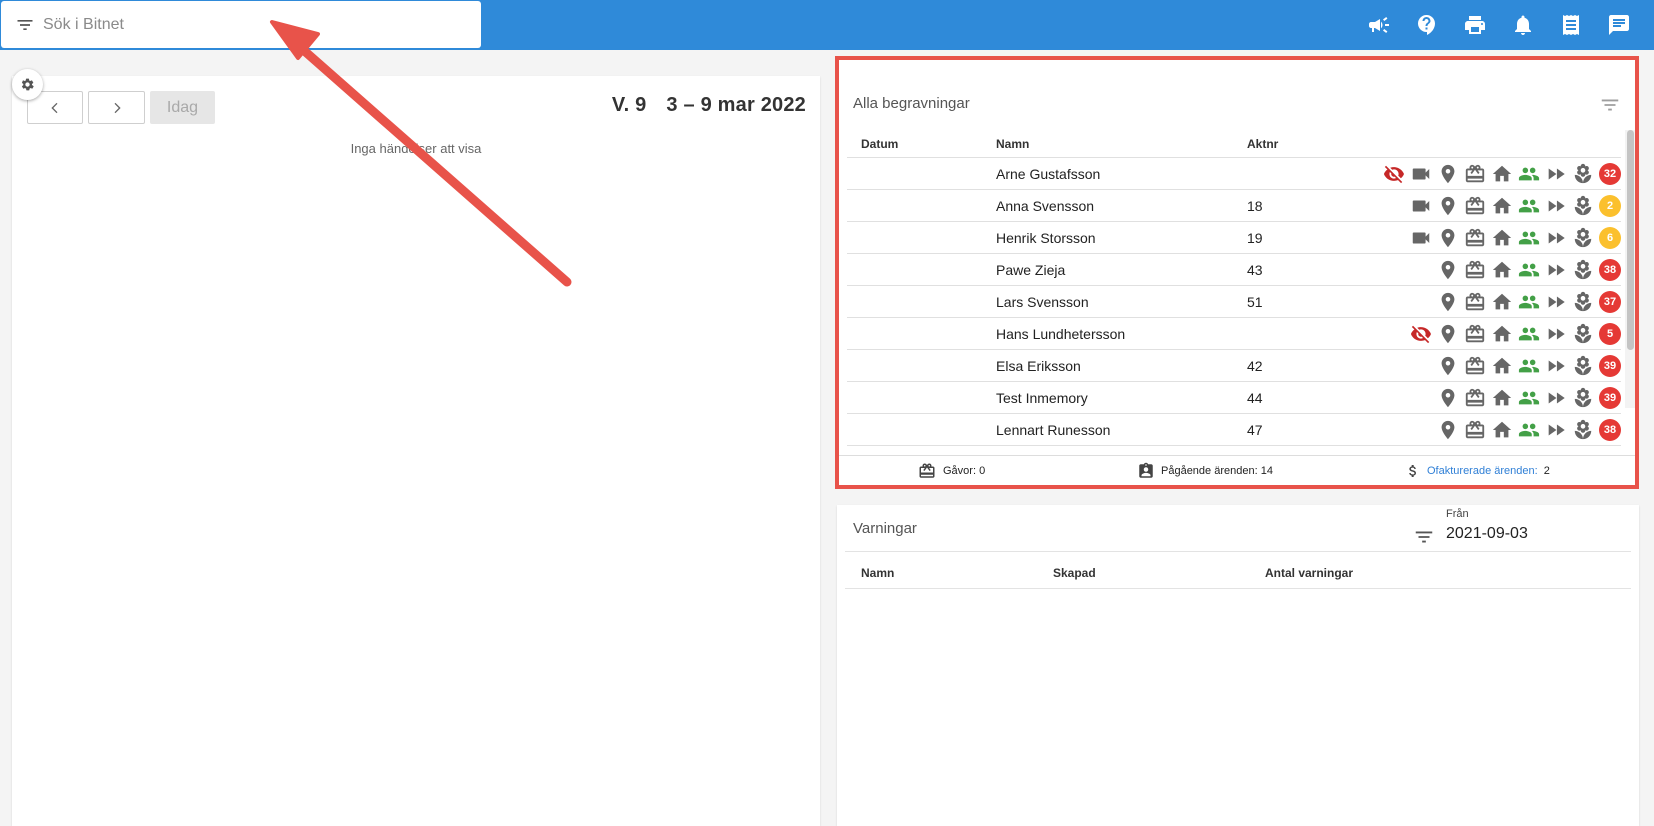  What do you see at coordinates (1255, 430) in the screenshot?
I see `aktnr-value: 47` at bounding box center [1255, 430].